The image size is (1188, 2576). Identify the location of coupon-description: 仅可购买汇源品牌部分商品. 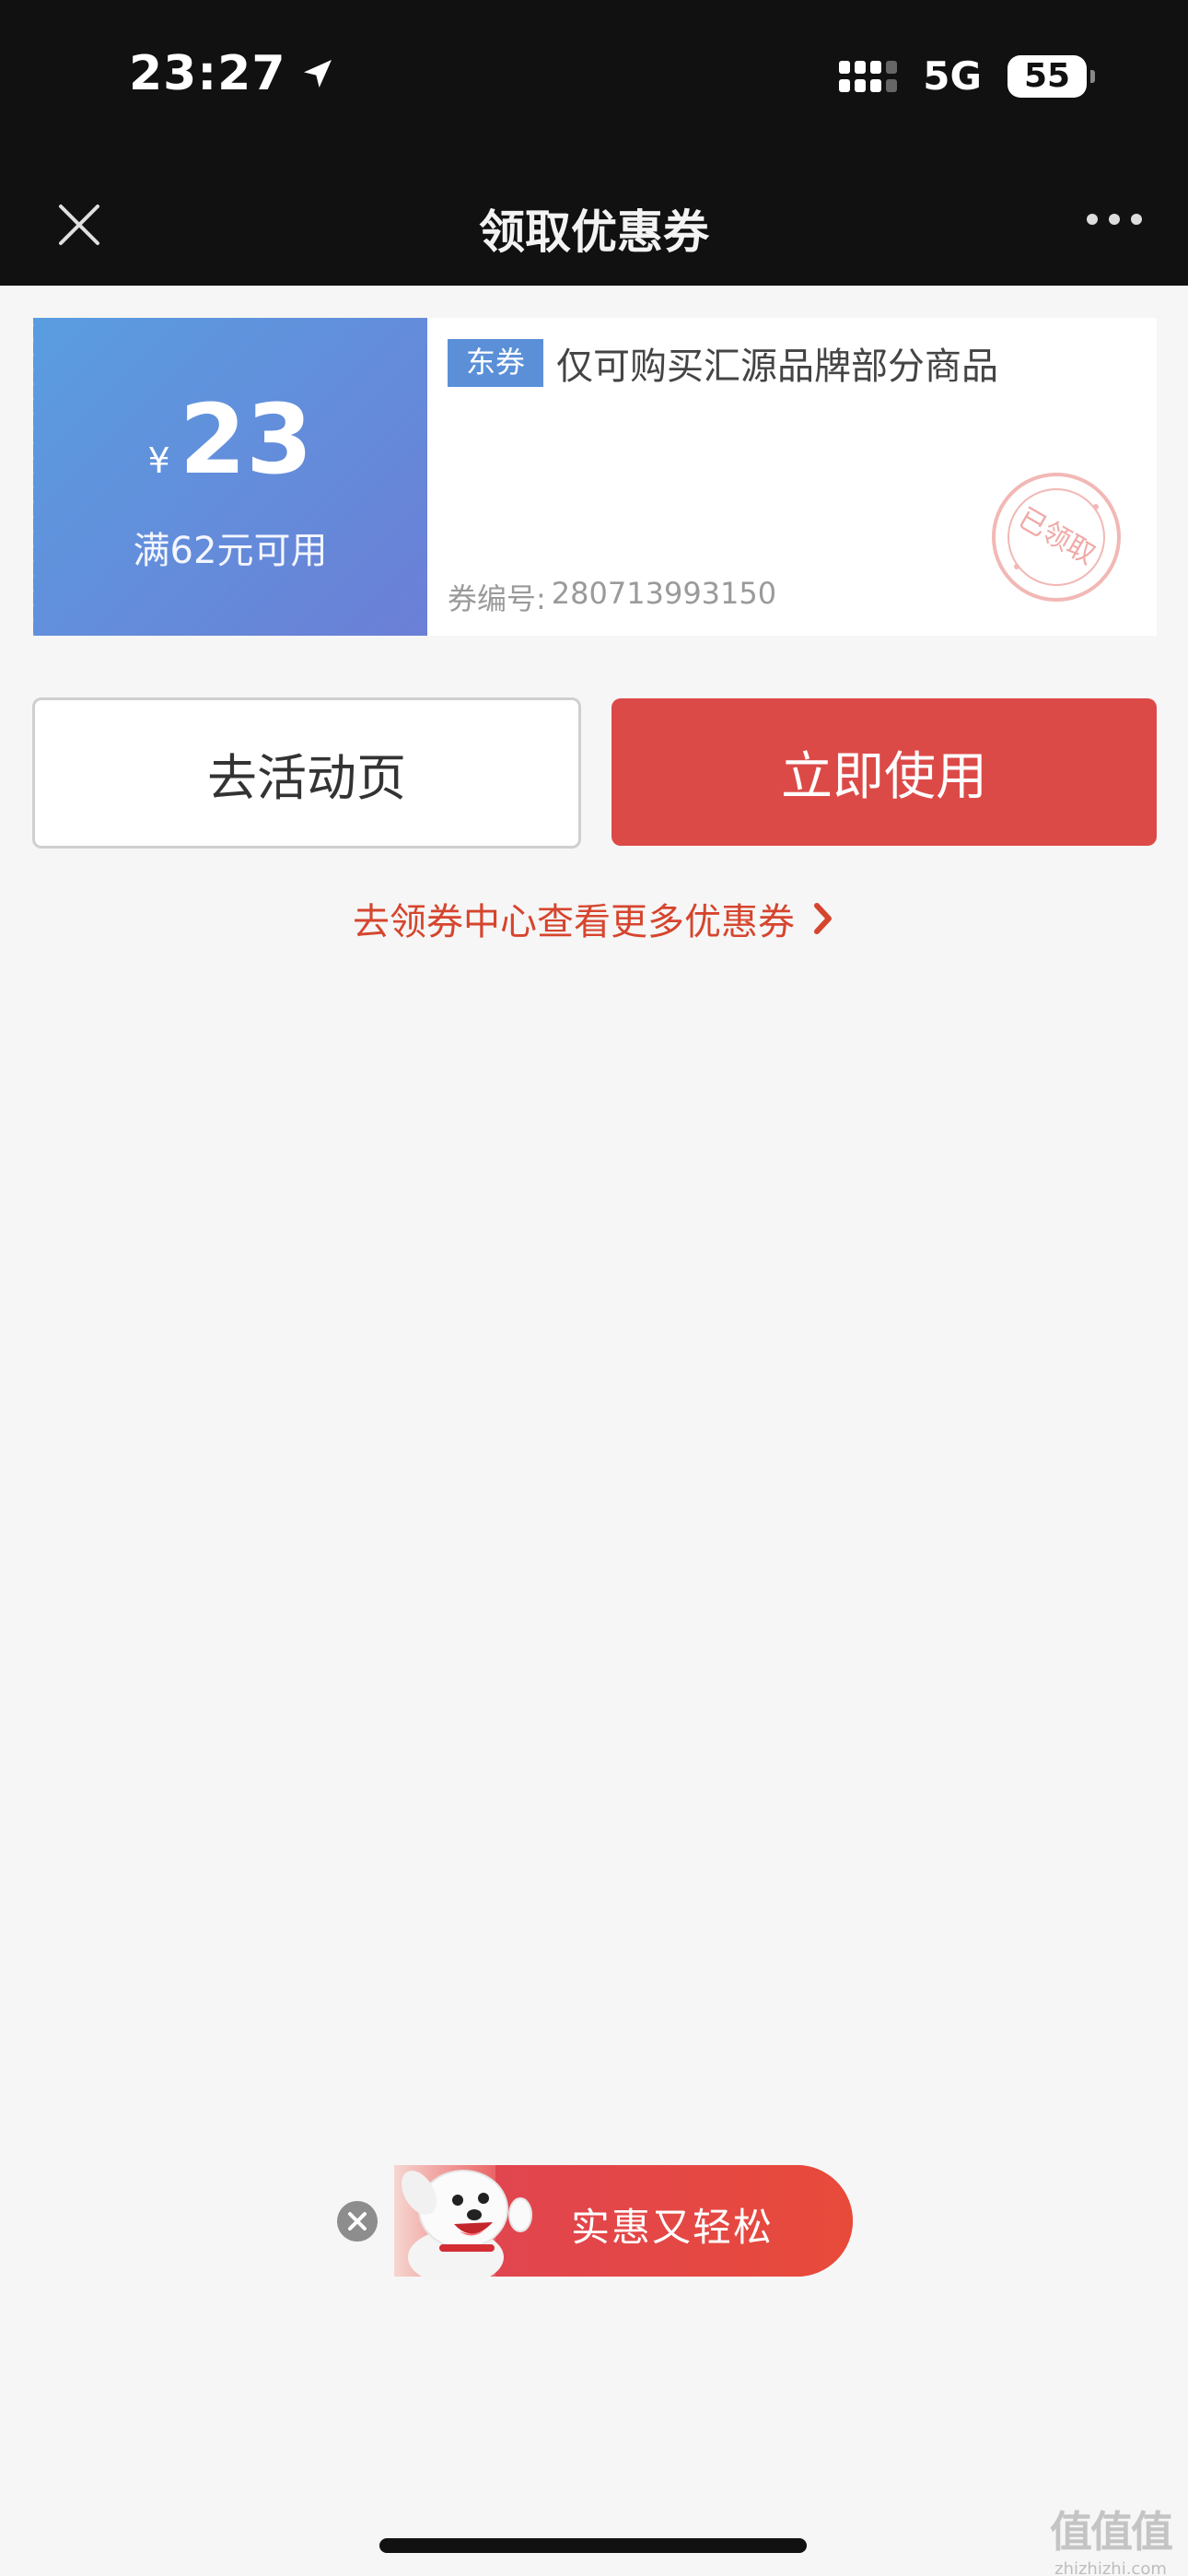
(777, 366).